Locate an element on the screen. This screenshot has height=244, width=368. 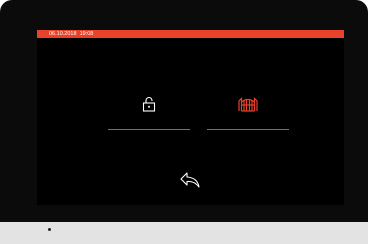
status-date: 06.10.2018 is located at coordinates (63, 34).